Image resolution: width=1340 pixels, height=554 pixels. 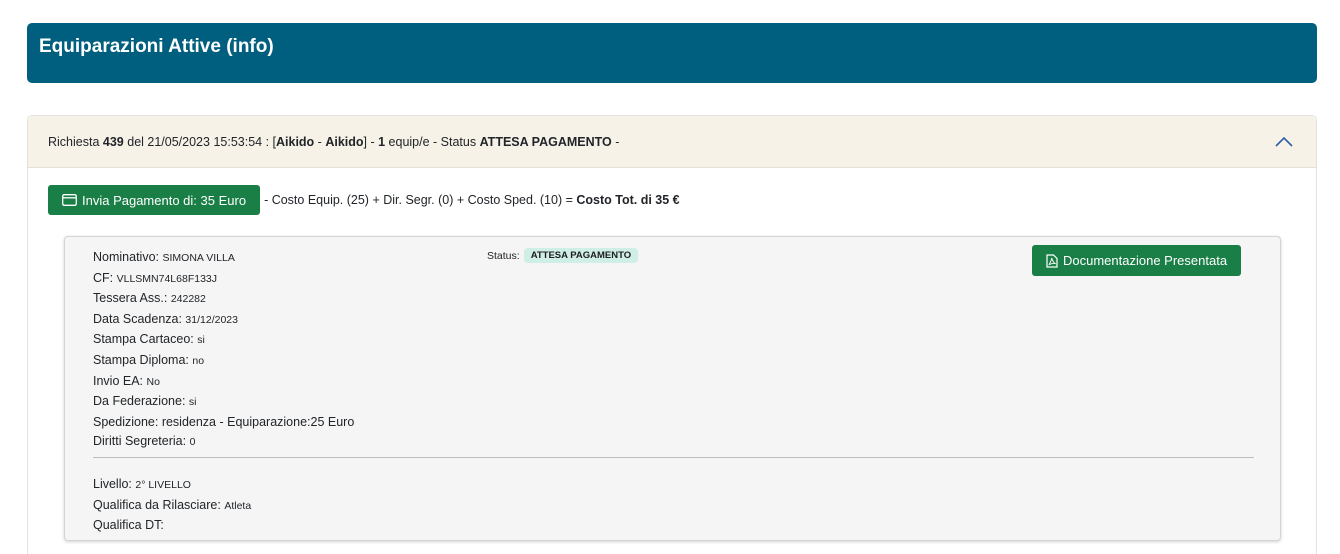 I want to click on field-row: Invio EA: No, so click(x=223, y=382).